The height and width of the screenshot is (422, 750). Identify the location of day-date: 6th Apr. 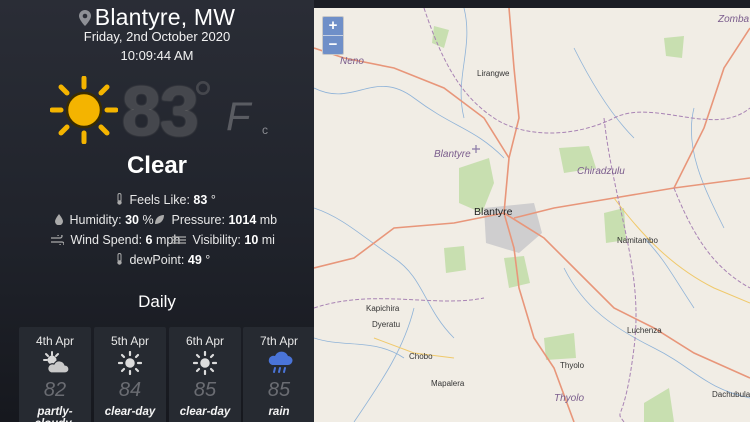
(205, 341).